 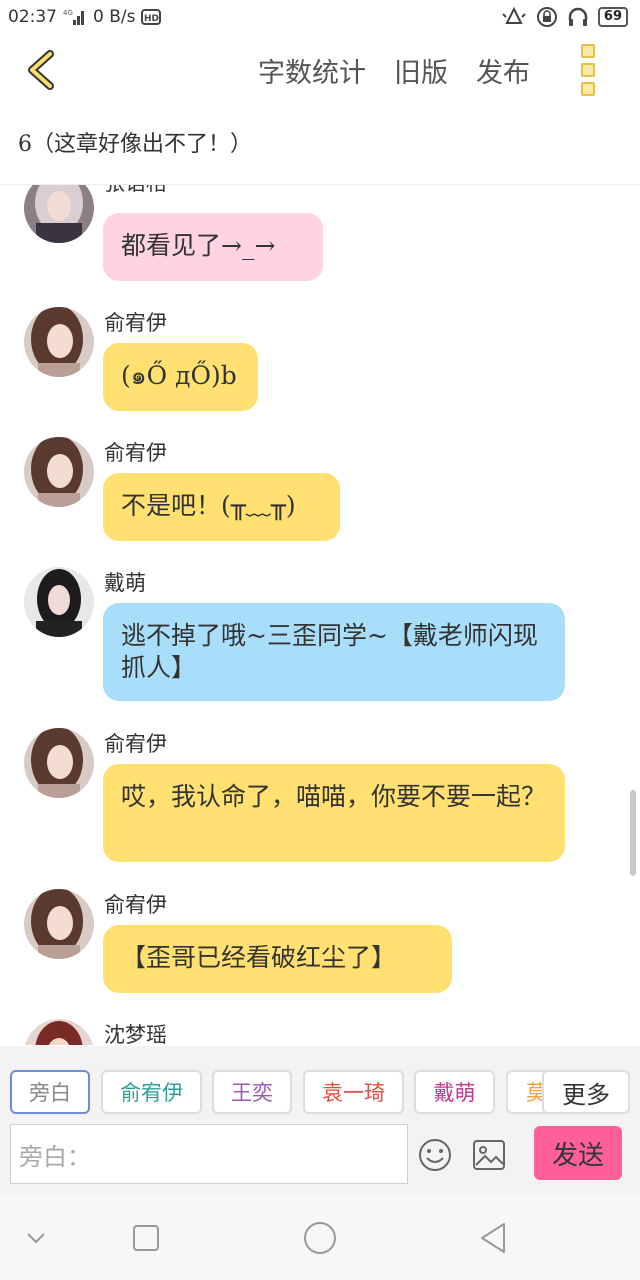 I want to click on vibrate-icon, so click(x=514, y=17).